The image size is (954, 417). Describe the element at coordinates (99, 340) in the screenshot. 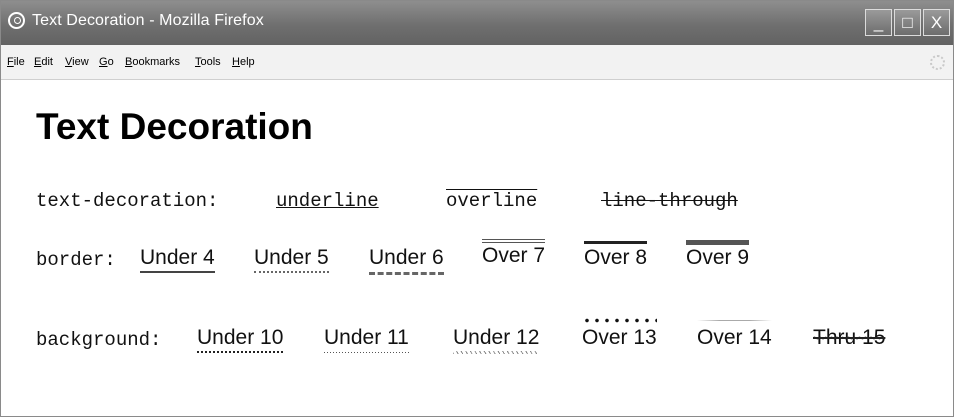

I see `background-label: background:` at that location.